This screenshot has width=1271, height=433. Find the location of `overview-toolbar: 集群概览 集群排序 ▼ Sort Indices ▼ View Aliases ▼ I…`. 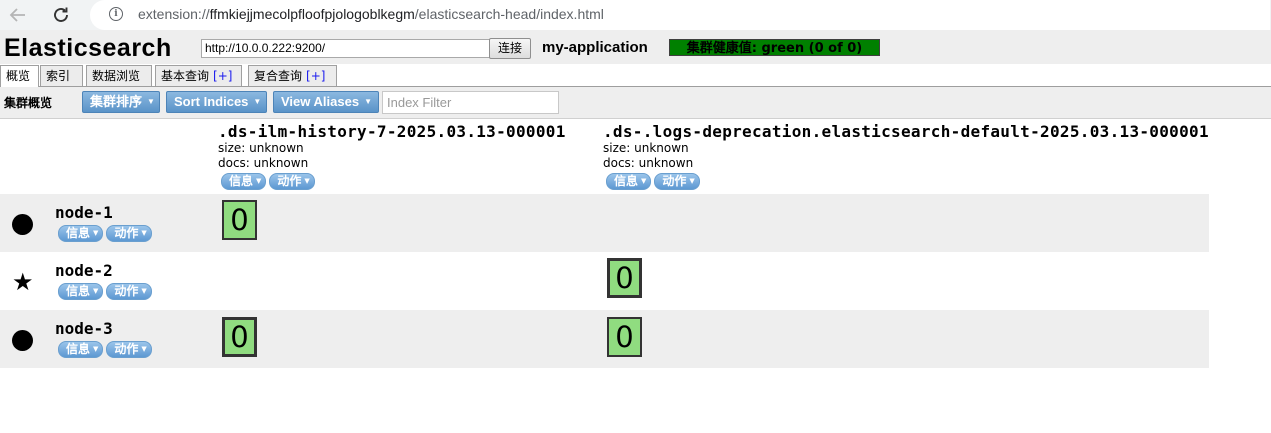

overview-toolbar: 集群概览 集群排序 ▼ Sort Indices ▼ View Aliases ▼ I… is located at coordinates (635, 103).